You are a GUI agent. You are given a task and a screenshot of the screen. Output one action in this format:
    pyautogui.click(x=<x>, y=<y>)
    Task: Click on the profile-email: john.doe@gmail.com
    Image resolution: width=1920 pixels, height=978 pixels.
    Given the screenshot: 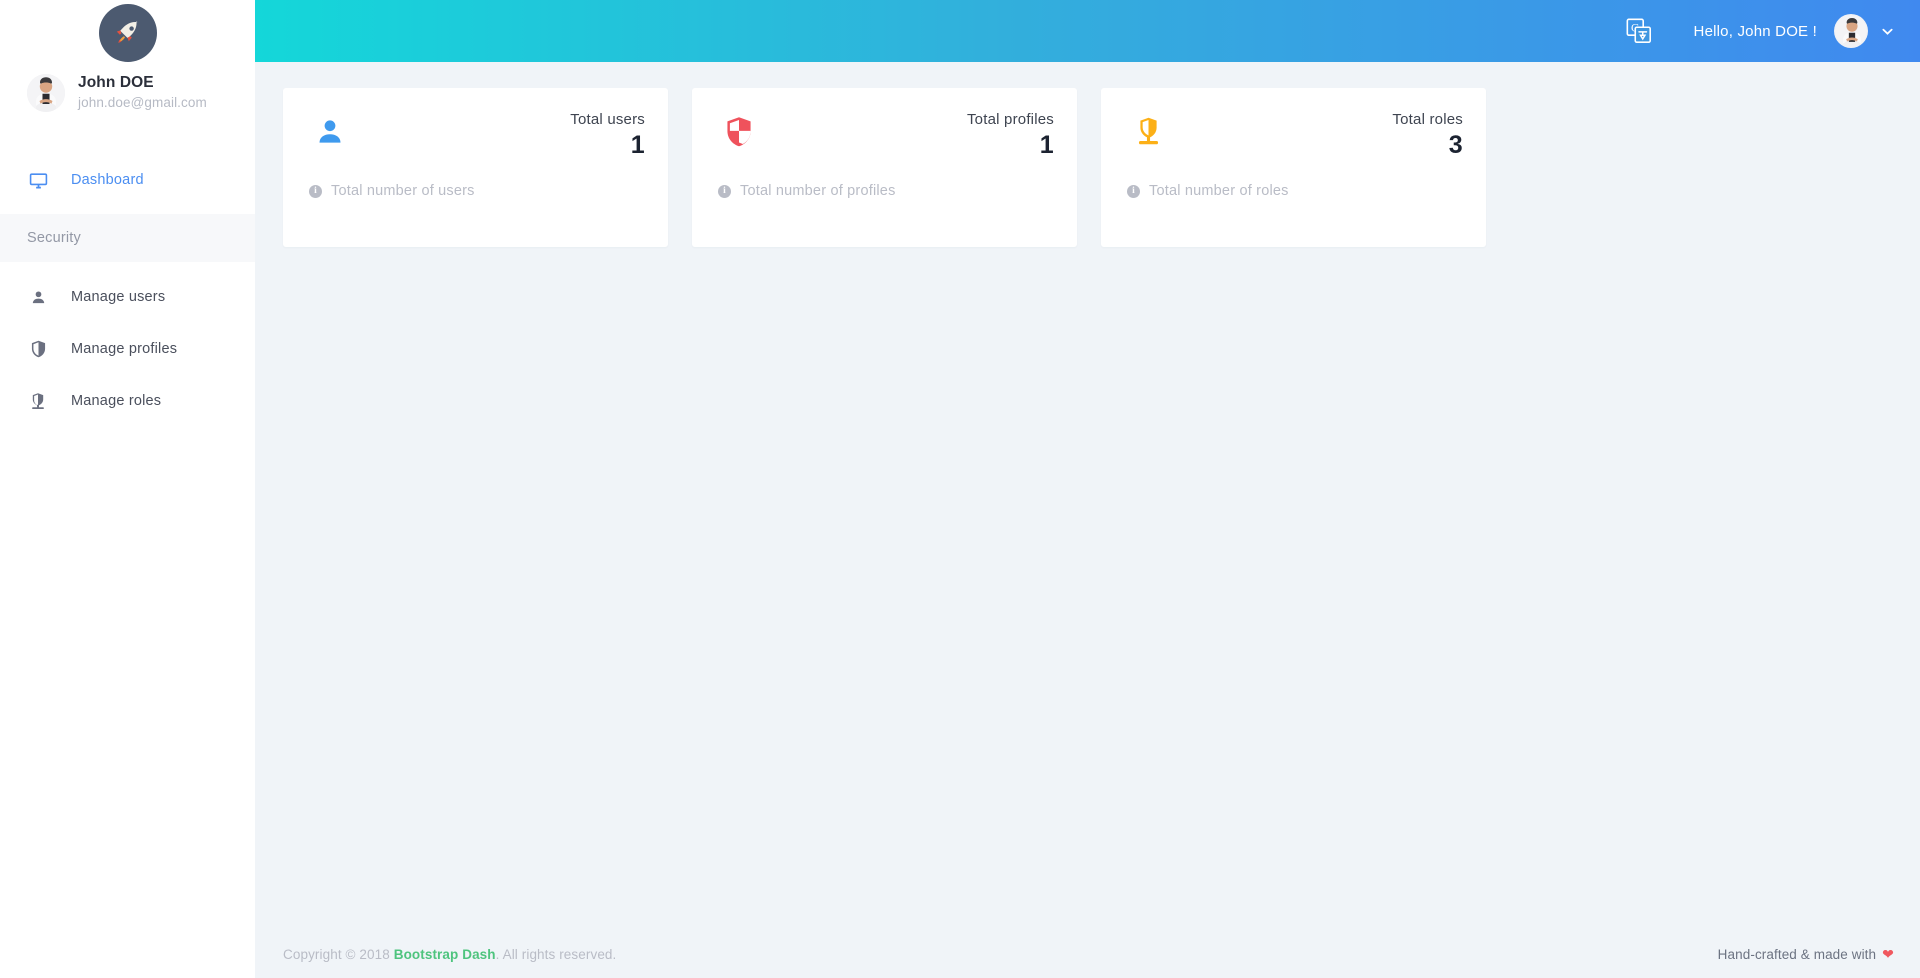 What is the action you would take?
    pyautogui.click(x=142, y=102)
    